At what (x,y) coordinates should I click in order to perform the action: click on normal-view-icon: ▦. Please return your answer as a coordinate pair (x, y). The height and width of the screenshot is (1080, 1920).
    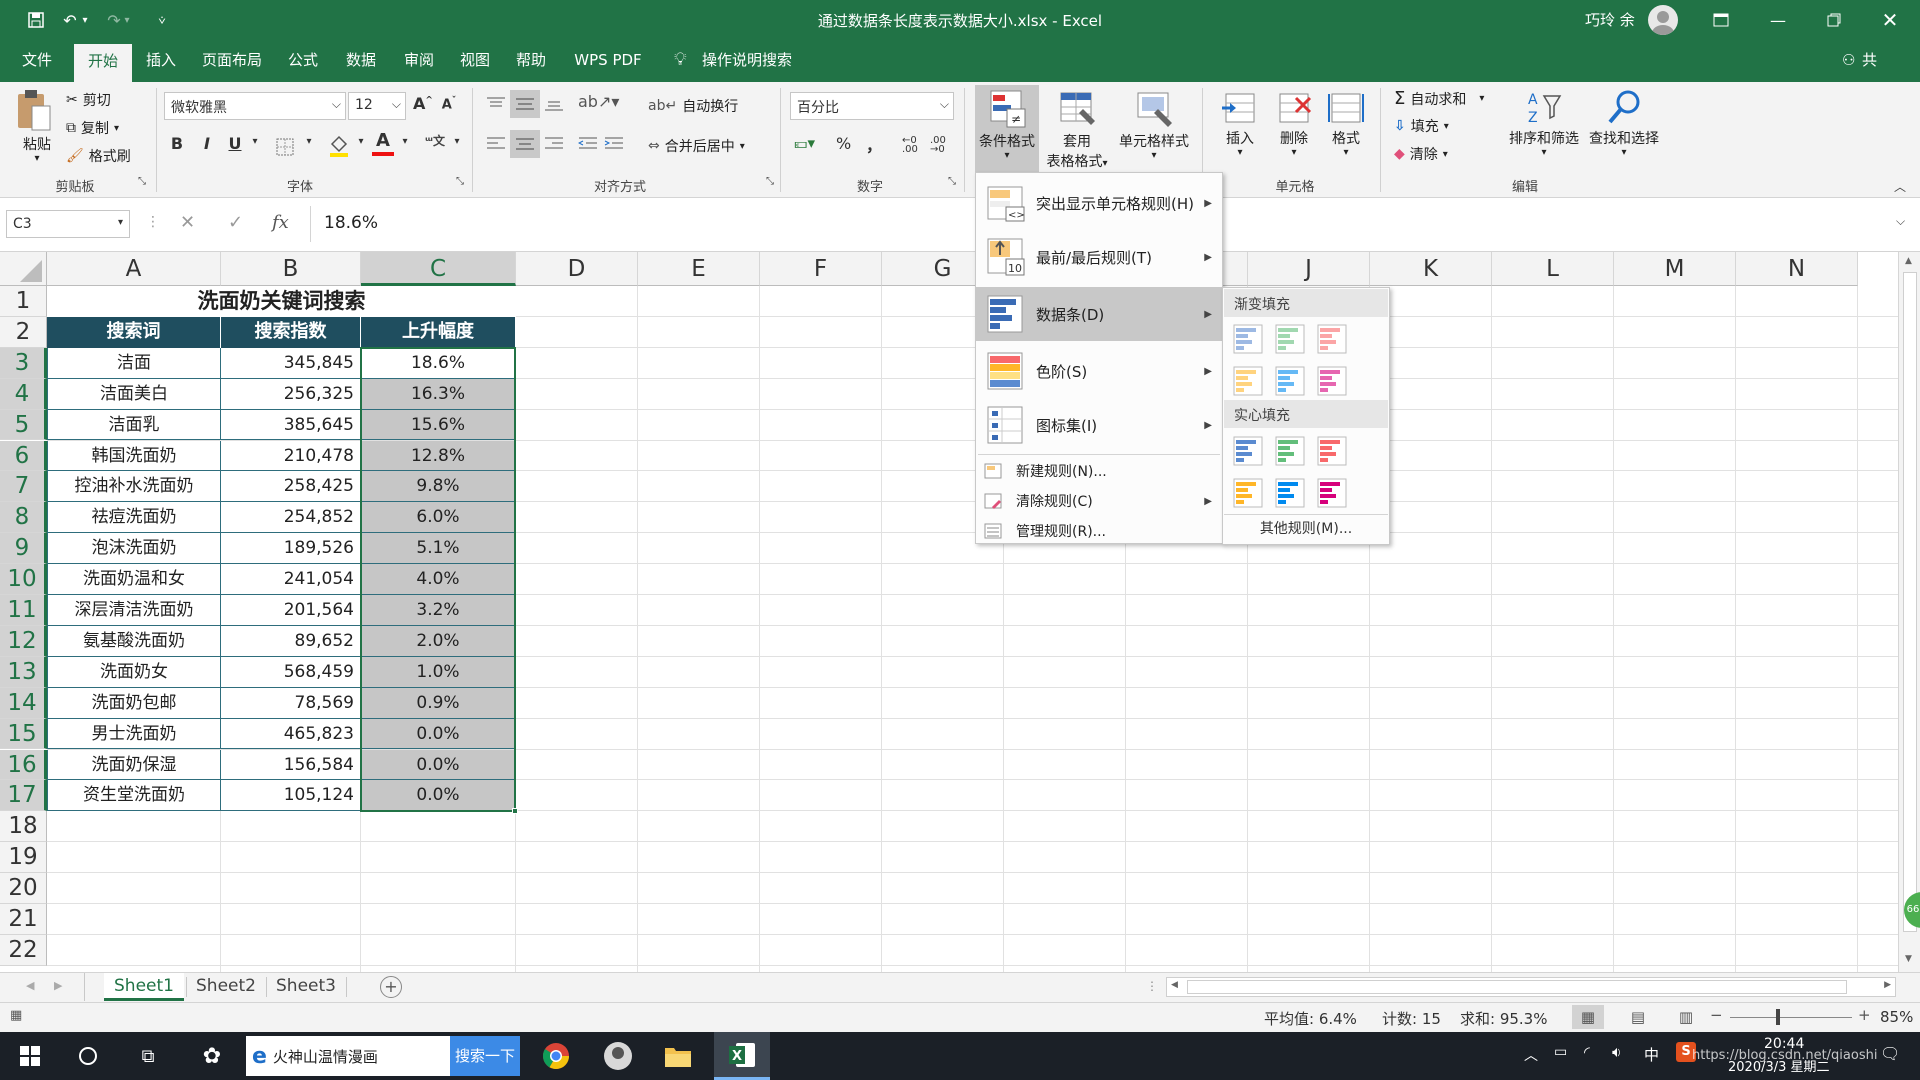
    Looking at the image, I should click on (1588, 1017).